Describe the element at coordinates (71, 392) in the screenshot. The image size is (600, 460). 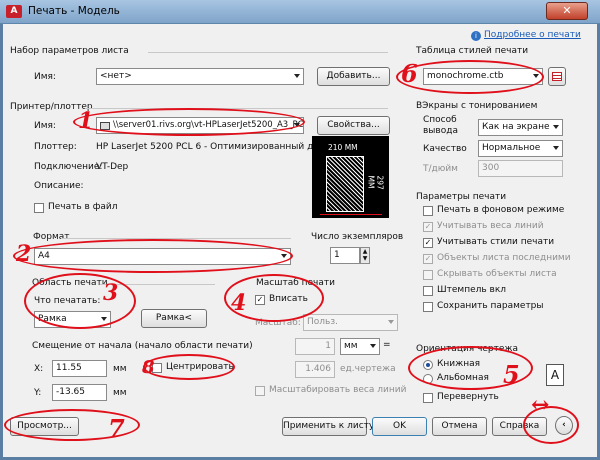
I see `offset-y-value: -13.65` at that location.